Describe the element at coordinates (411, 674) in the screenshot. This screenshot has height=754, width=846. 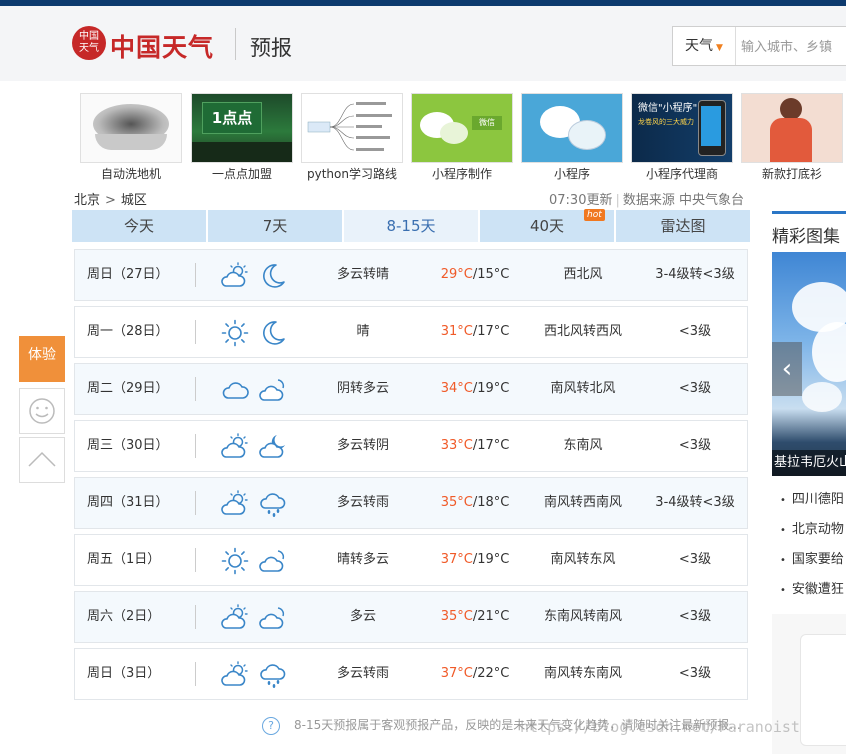
I see `forecast-row: 周日（3日） 多云转雨 37°C/22°C 南风转东南风 <3级` at that location.